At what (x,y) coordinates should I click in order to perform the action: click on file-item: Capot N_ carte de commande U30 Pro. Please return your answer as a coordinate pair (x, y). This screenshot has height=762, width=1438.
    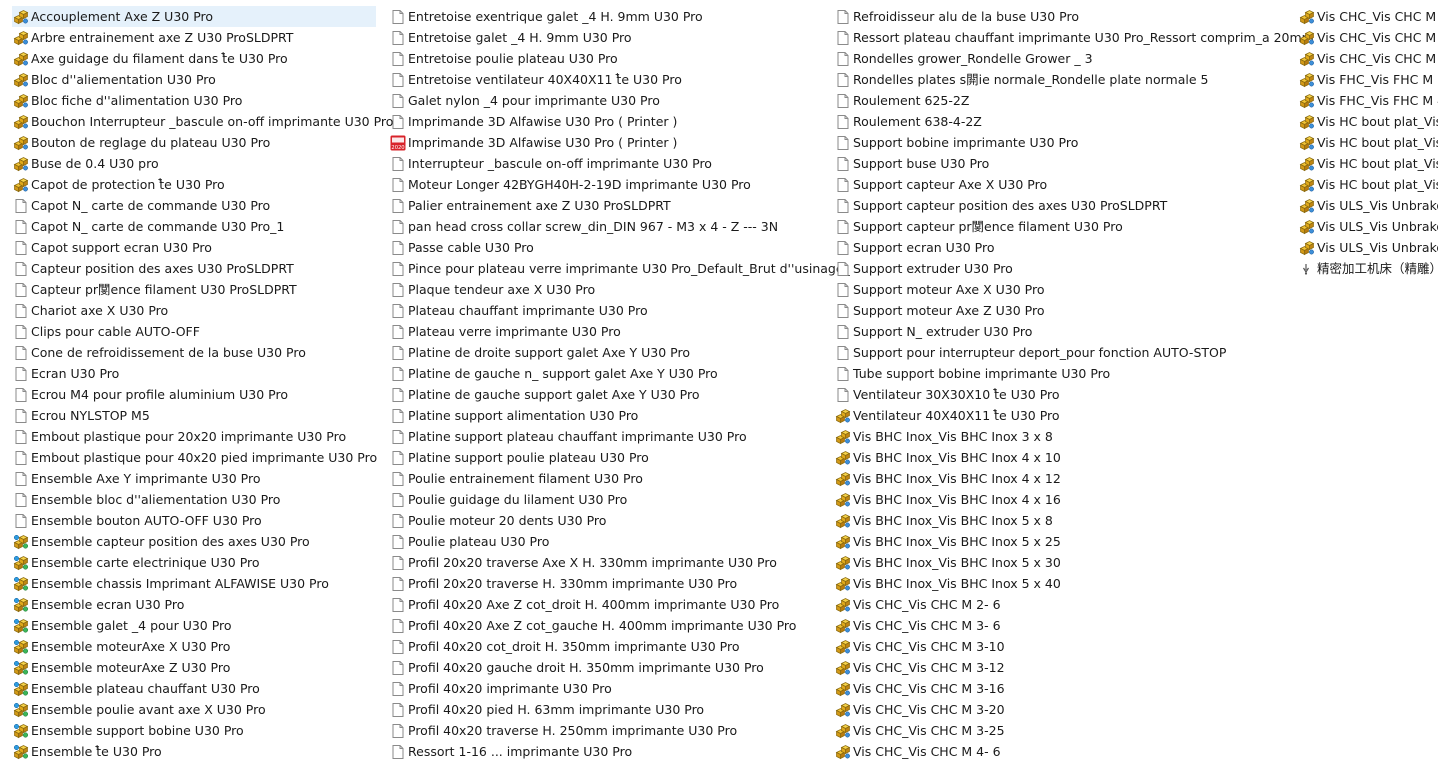
    Looking at the image, I should click on (194, 205).